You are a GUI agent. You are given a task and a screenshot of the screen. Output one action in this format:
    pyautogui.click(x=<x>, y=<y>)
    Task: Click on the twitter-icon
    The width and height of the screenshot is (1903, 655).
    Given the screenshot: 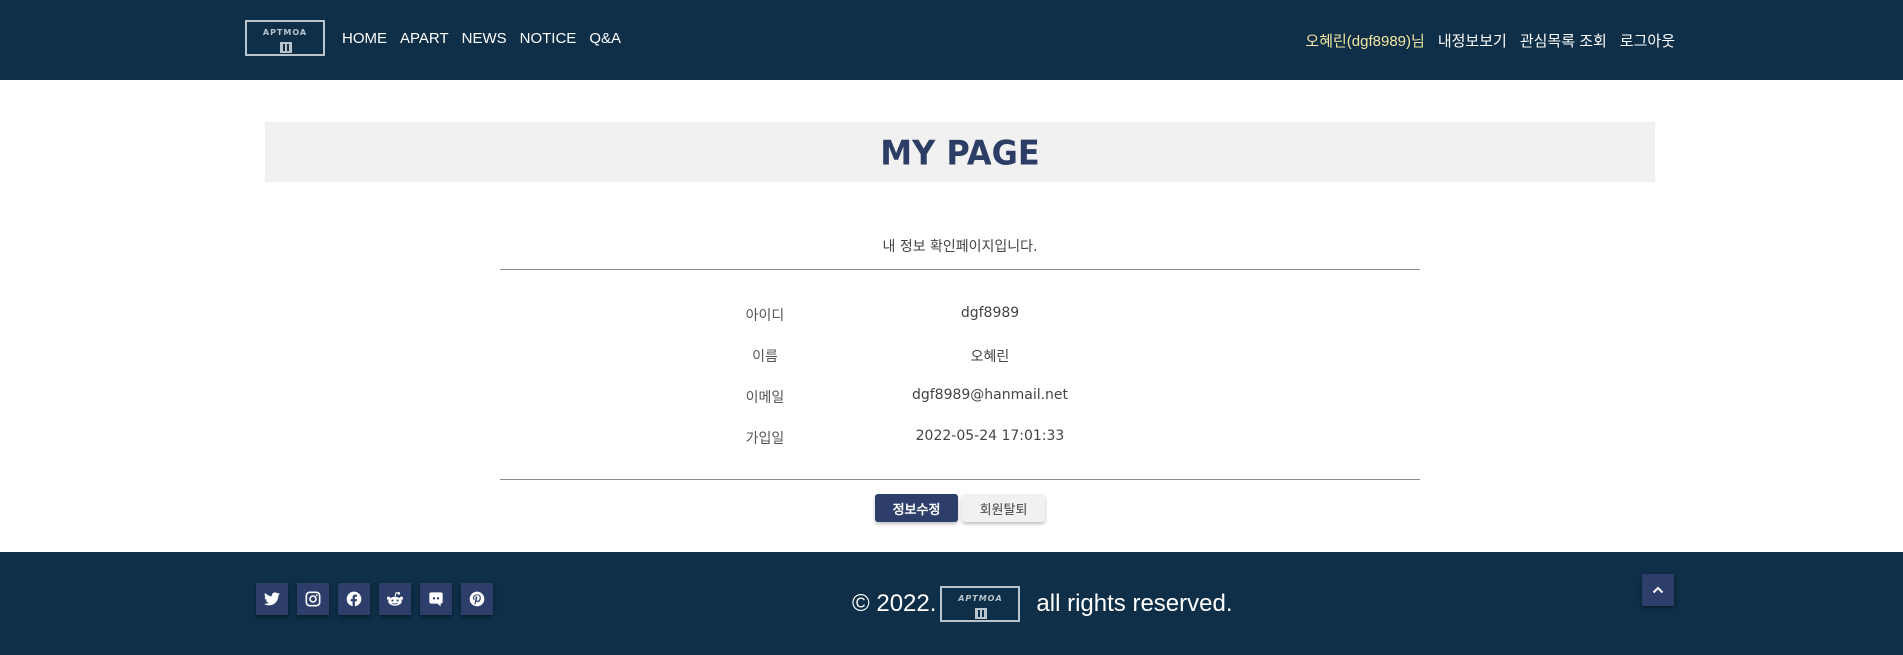 What is the action you would take?
    pyautogui.click(x=272, y=599)
    